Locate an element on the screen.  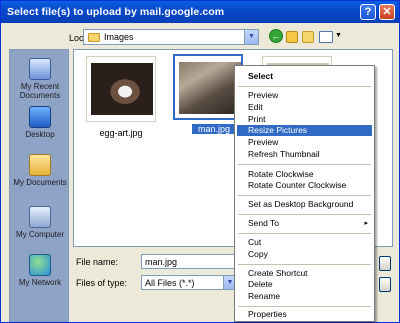
menu-item-refresh-thumbnail: Refresh Thumbnail is located at coordinates (304, 154).